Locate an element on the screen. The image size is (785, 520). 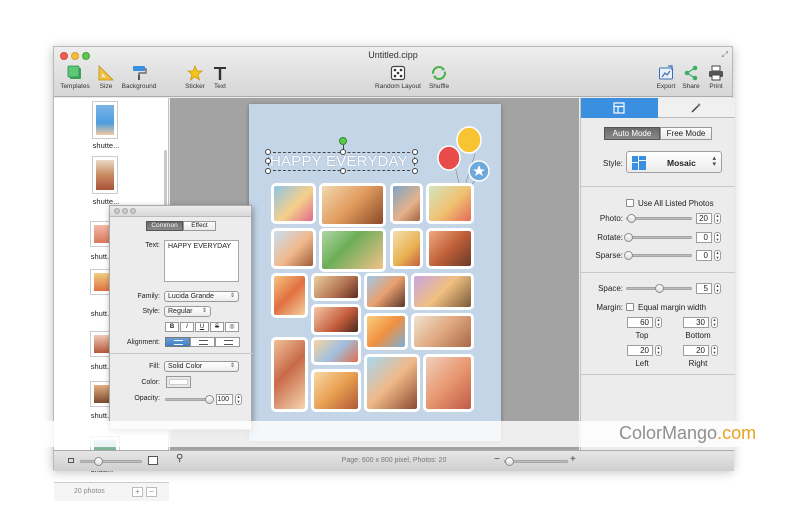
background-button: Background is located at coordinates (139, 77).